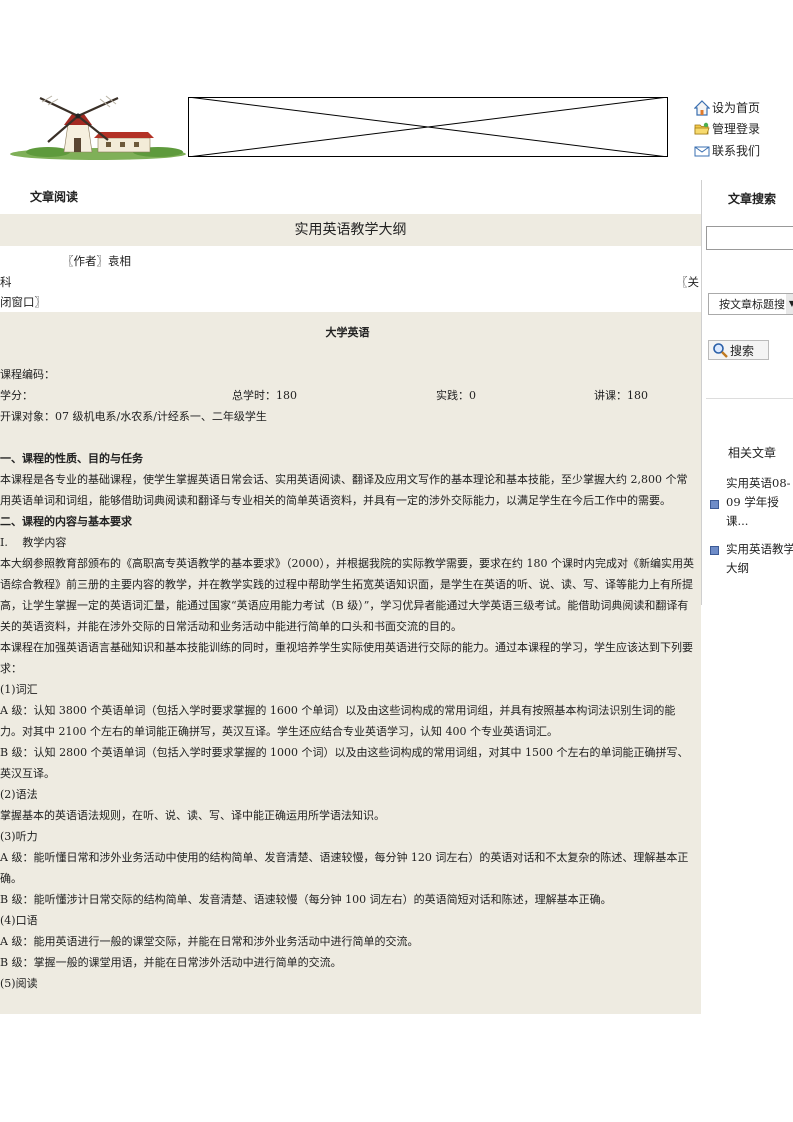 The width and height of the screenshot is (793, 1122). What do you see at coordinates (27, 374) in the screenshot?
I see `course-code: 课程编码：` at bounding box center [27, 374].